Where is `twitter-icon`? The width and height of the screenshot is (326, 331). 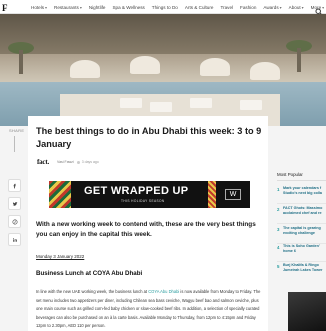
twitter-icon is located at coordinates (14, 203).